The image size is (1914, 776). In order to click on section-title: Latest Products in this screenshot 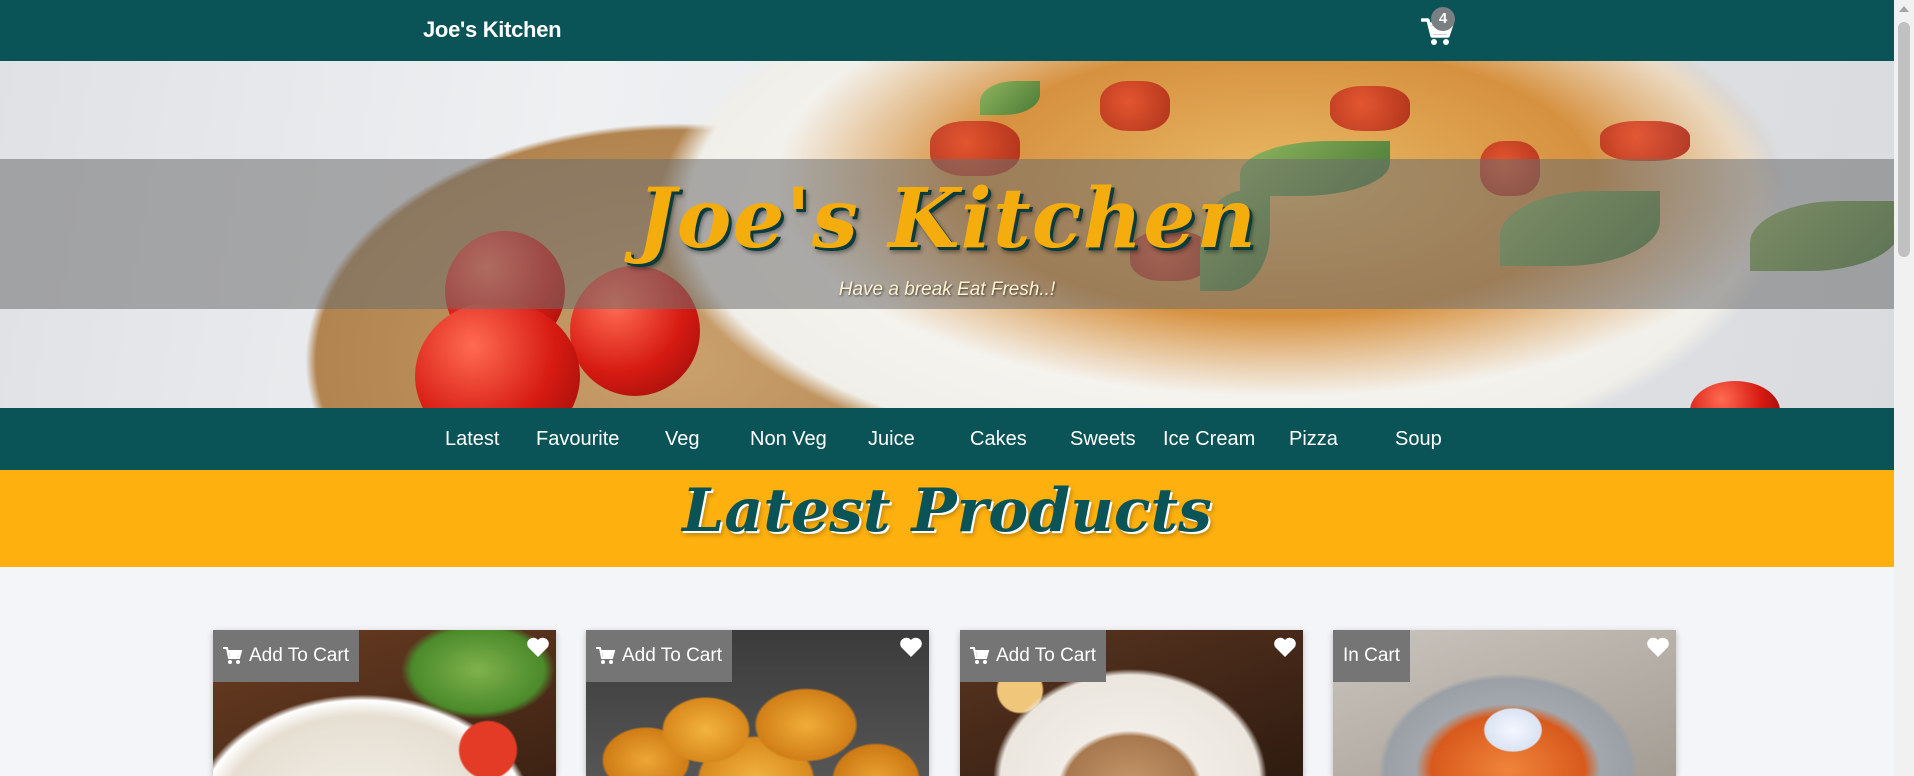, I will do `click(947, 511)`.